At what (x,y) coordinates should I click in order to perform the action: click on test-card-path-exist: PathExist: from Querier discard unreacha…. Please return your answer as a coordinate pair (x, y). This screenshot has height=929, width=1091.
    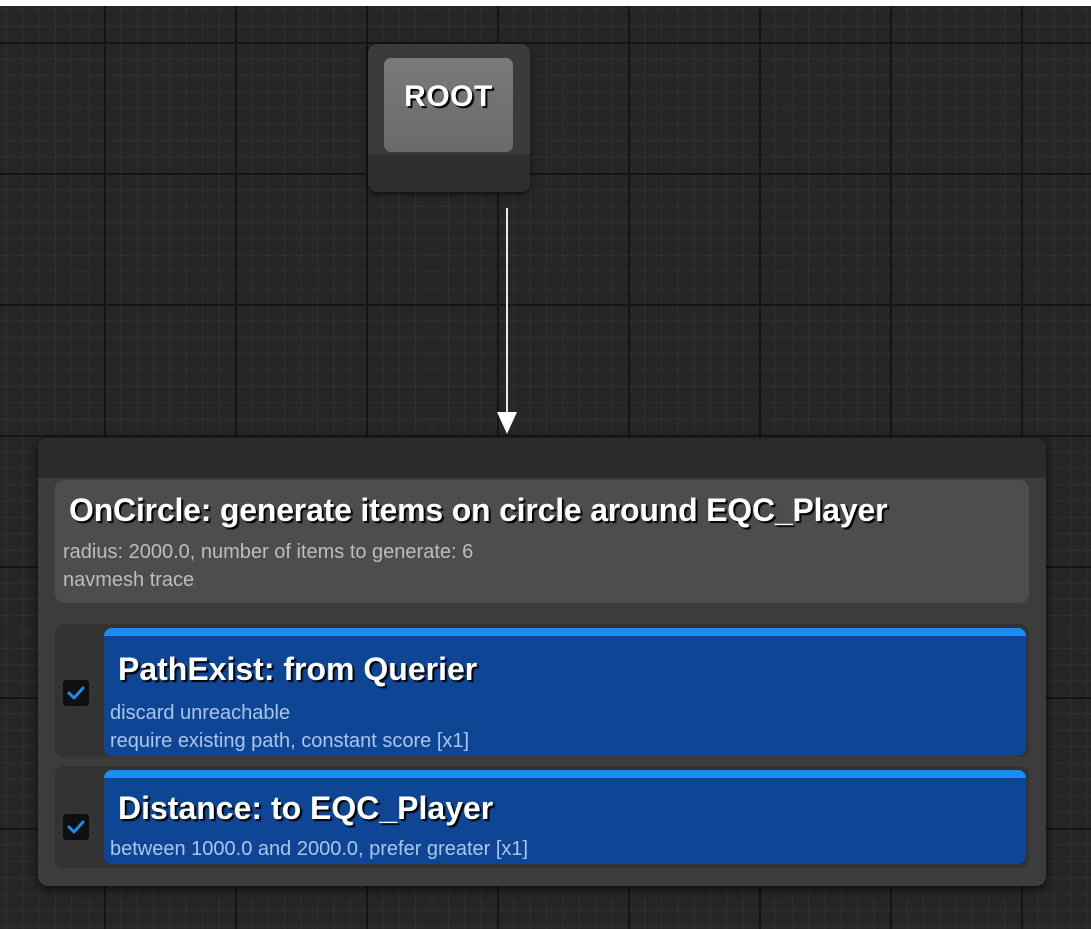
    Looking at the image, I should click on (565, 692).